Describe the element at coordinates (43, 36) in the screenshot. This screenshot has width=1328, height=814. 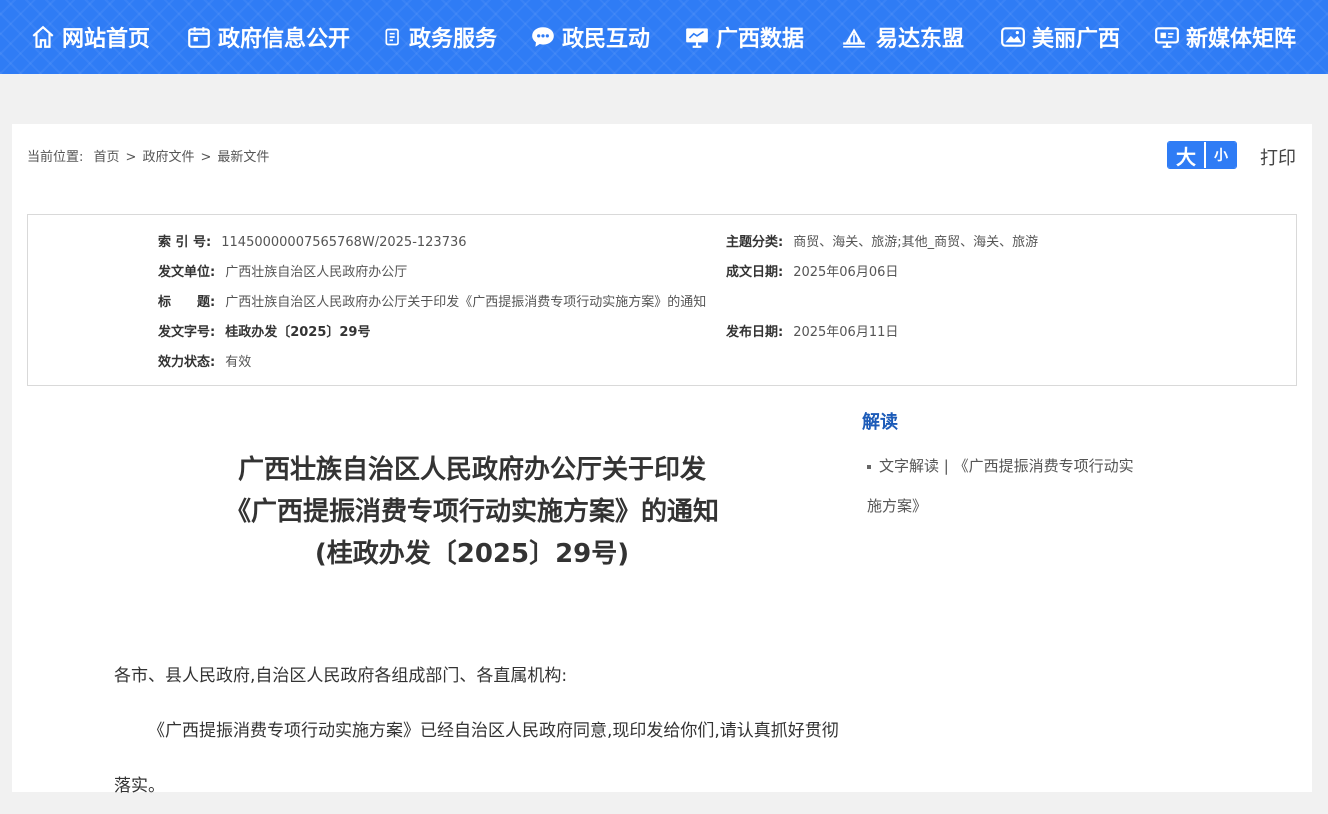
I see `home-icon` at that location.